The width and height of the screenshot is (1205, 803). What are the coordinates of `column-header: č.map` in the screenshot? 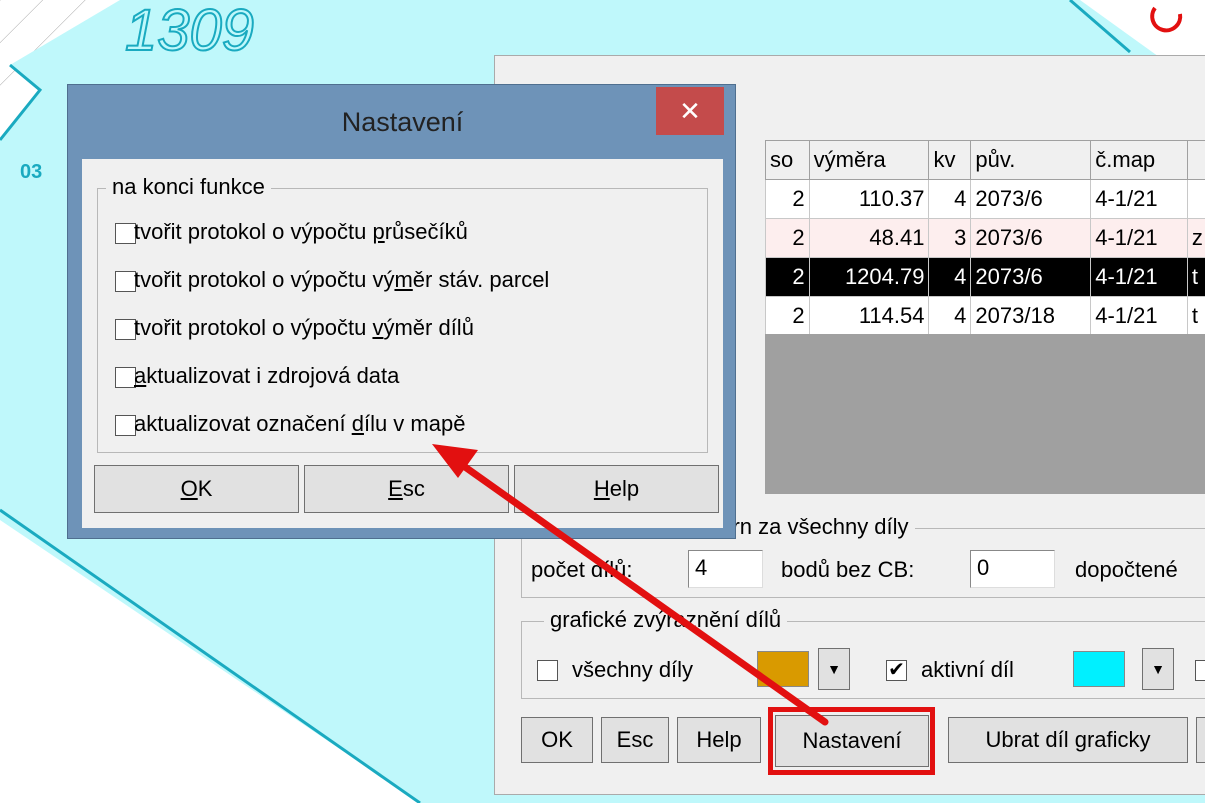 It's located at (1139, 160).